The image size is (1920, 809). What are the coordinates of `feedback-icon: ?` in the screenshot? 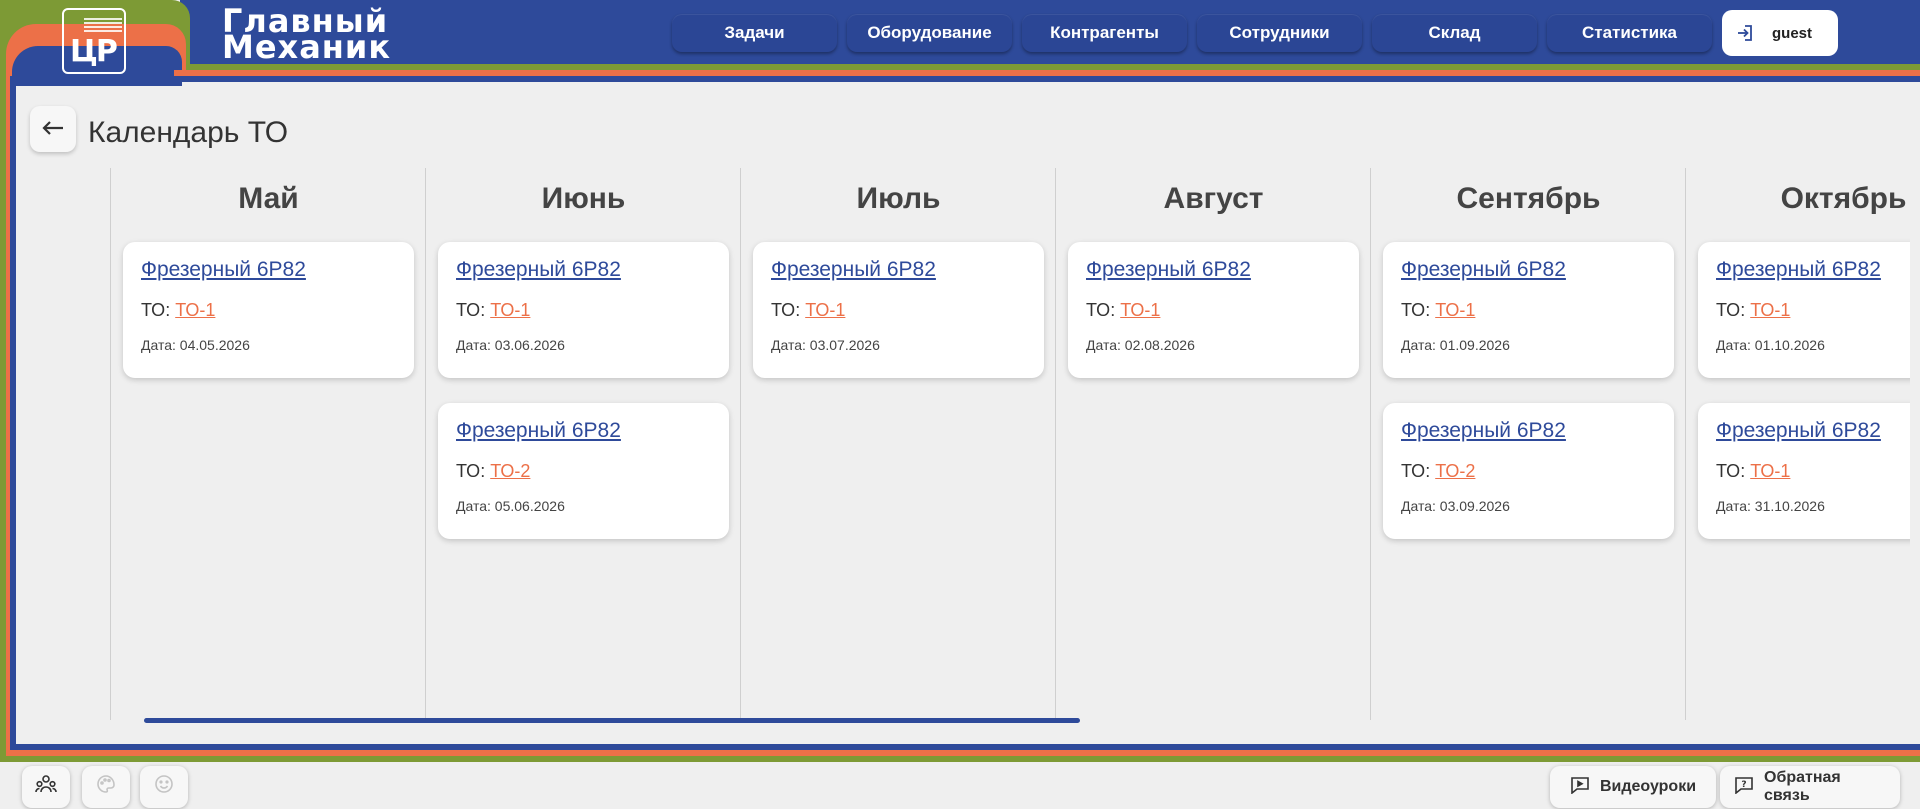 It's located at (1744, 787).